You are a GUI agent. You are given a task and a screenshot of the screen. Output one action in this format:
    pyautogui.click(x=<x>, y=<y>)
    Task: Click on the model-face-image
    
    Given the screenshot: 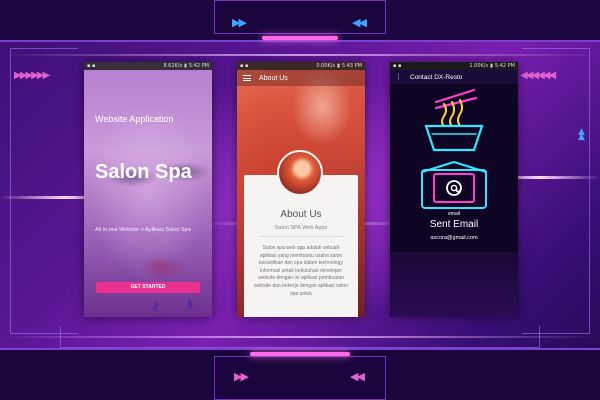 What is the action you would take?
    pyautogui.click(x=148, y=189)
    